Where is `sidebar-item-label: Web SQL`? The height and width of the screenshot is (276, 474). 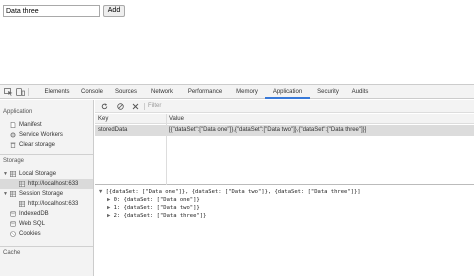
sidebar-item-label: Web SQL is located at coordinates (32, 224).